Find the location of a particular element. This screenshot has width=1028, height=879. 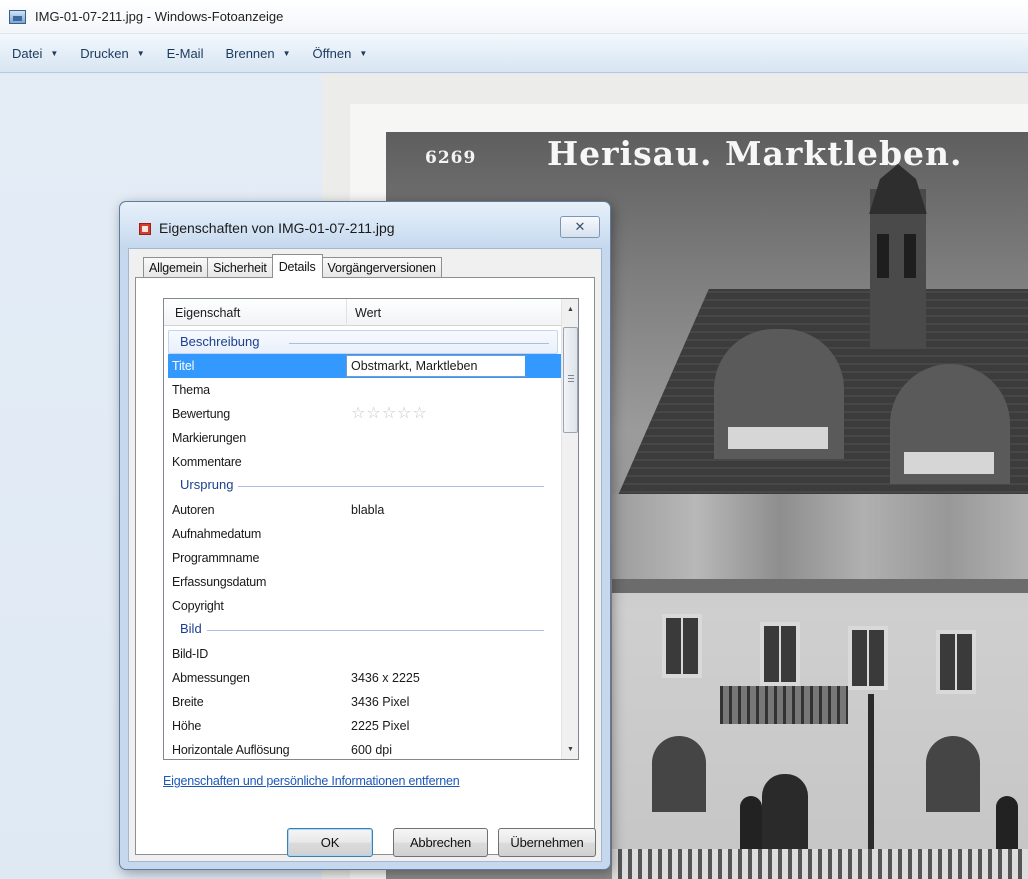

menu-label: Öffnen is located at coordinates (332, 53).